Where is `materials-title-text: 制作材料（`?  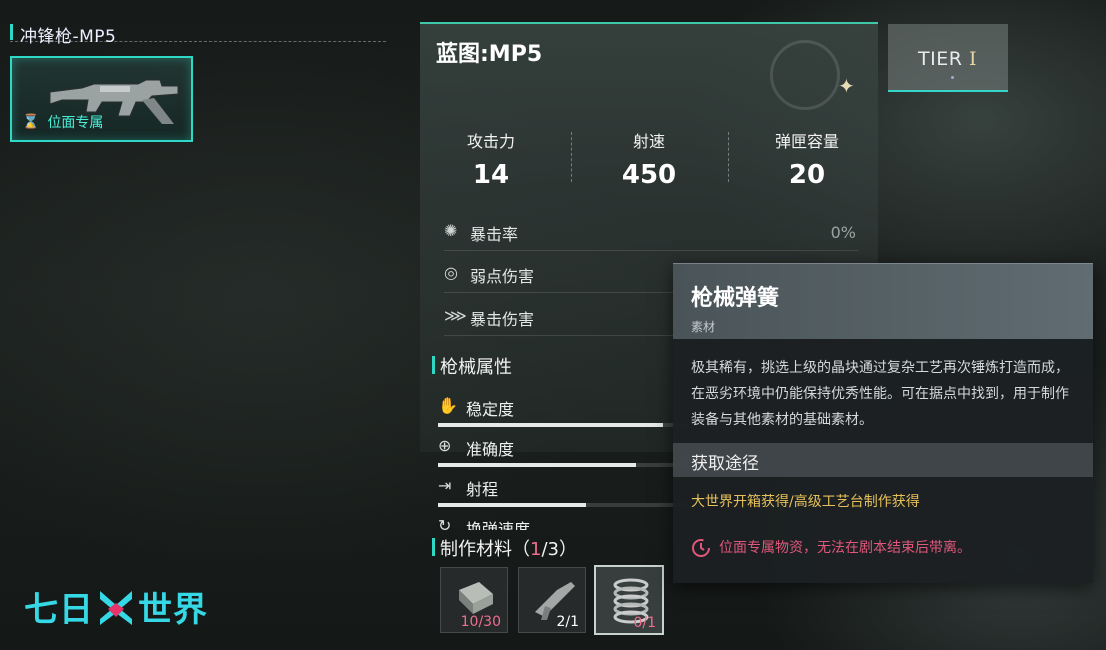
materials-title-text: 制作材料（ is located at coordinates (485, 549).